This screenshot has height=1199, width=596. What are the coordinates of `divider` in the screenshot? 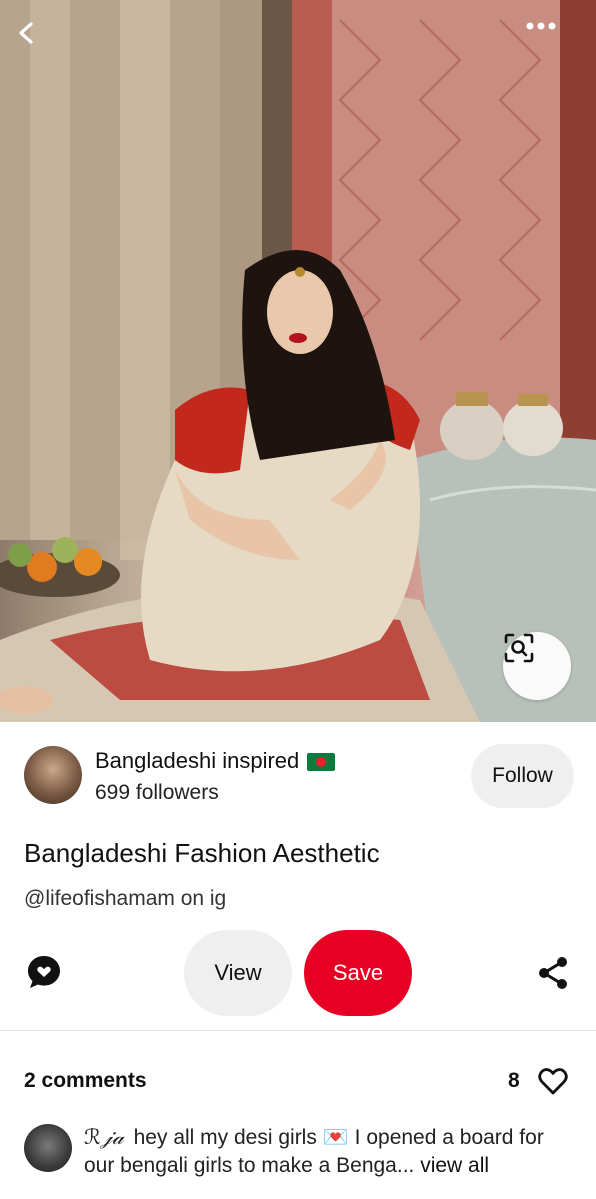 It's located at (298, 1030).